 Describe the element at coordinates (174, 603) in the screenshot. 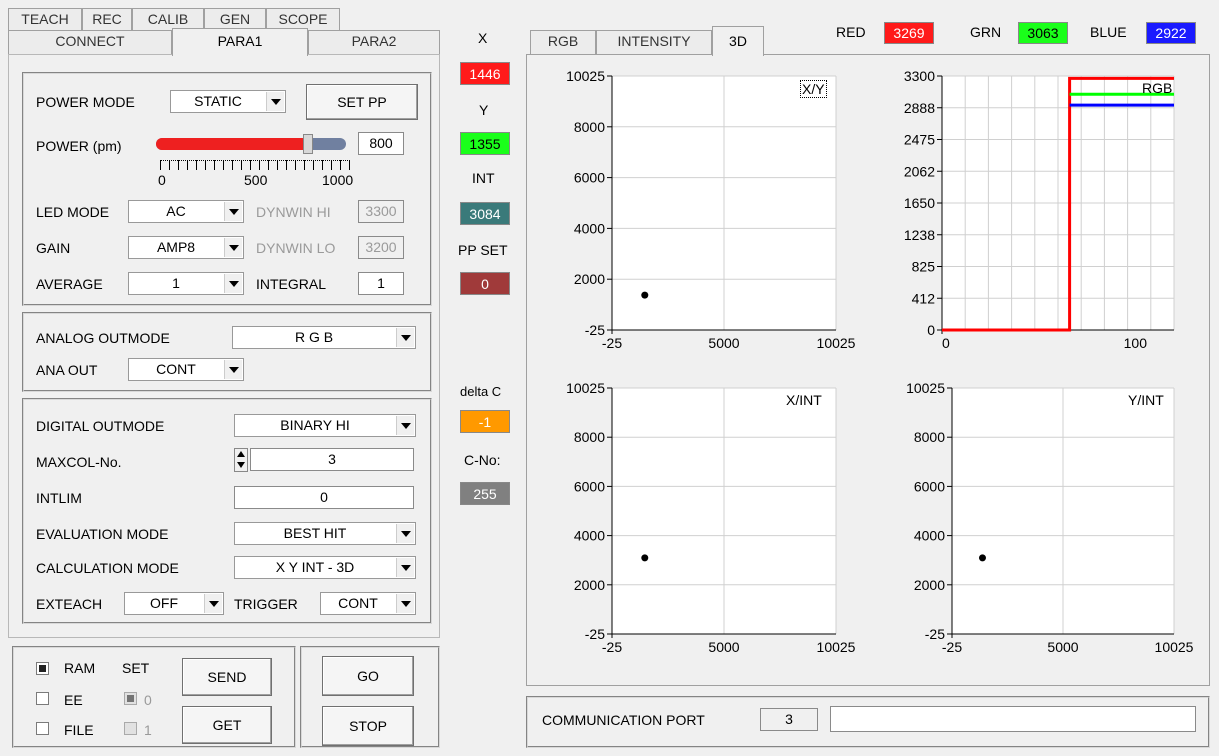

I see `exteach-select: OFF` at that location.